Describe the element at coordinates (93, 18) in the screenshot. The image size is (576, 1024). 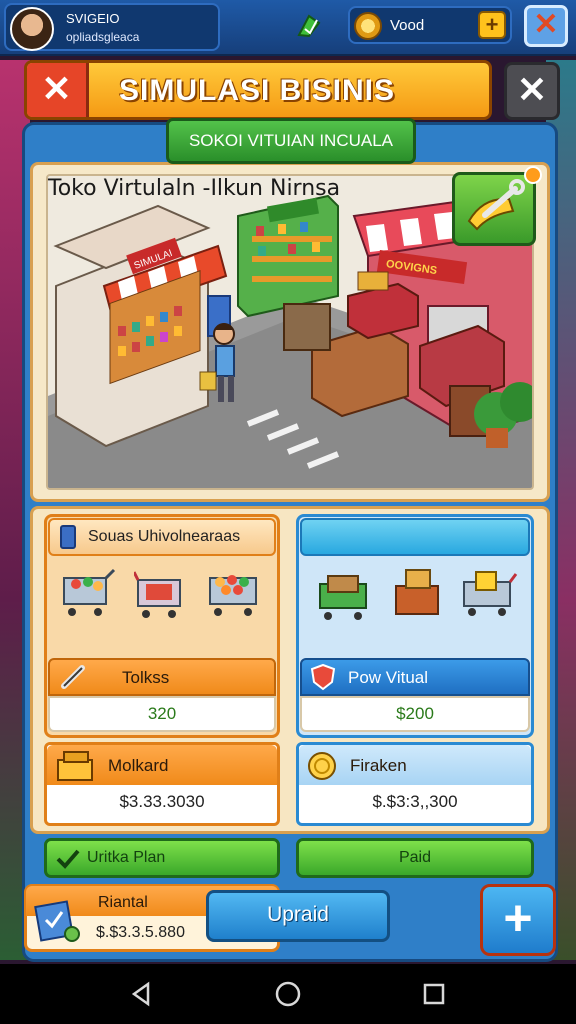
I see `player-name: SVIGEIO` at that location.